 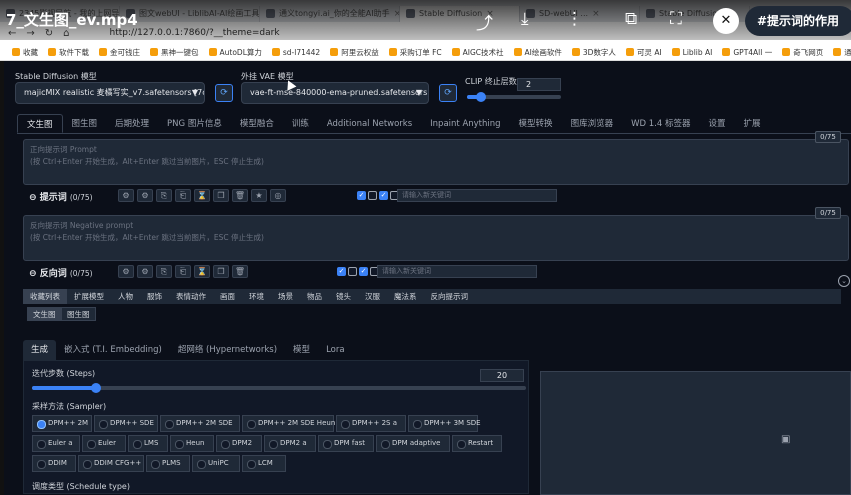 What do you see at coordinates (660, 123) in the screenshot?
I see `tab-wd-tagger: WD 1.4 标签器` at bounding box center [660, 123].